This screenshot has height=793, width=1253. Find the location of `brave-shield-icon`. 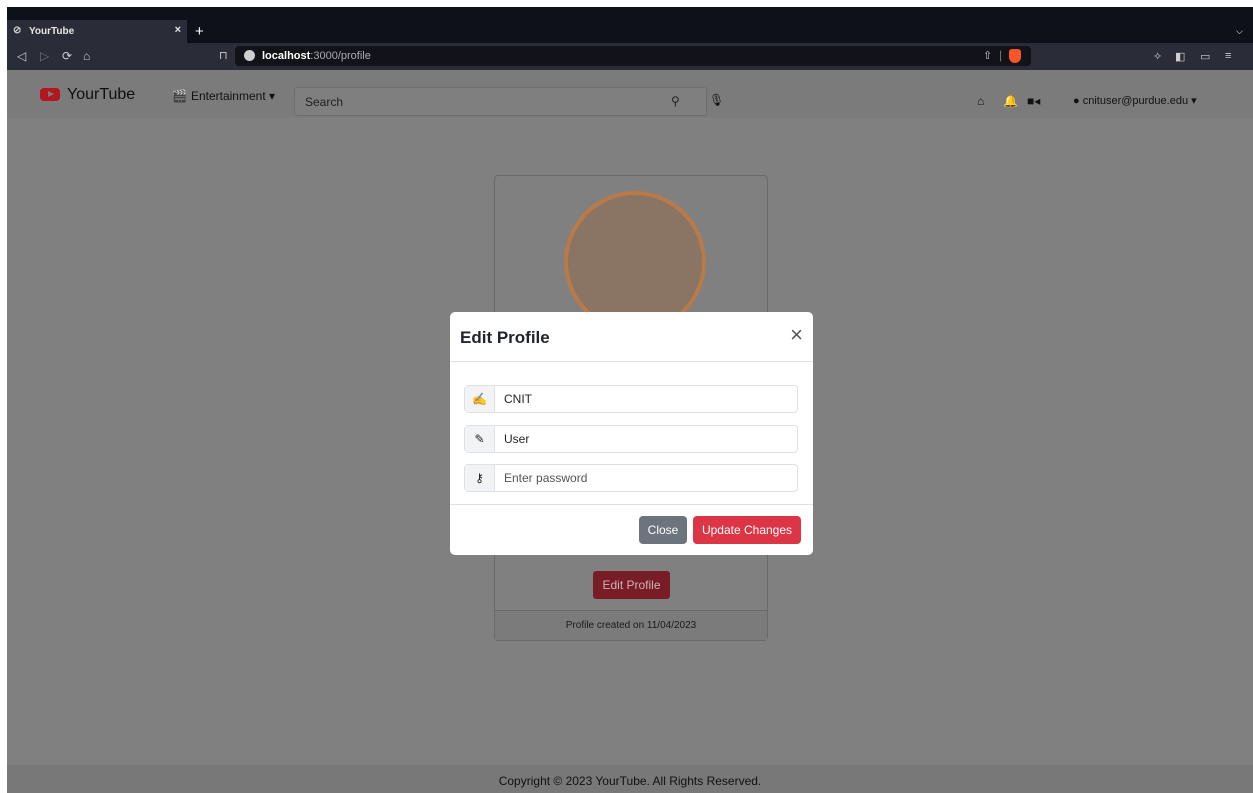

brave-shield-icon is located at coordinates (1015, 56).